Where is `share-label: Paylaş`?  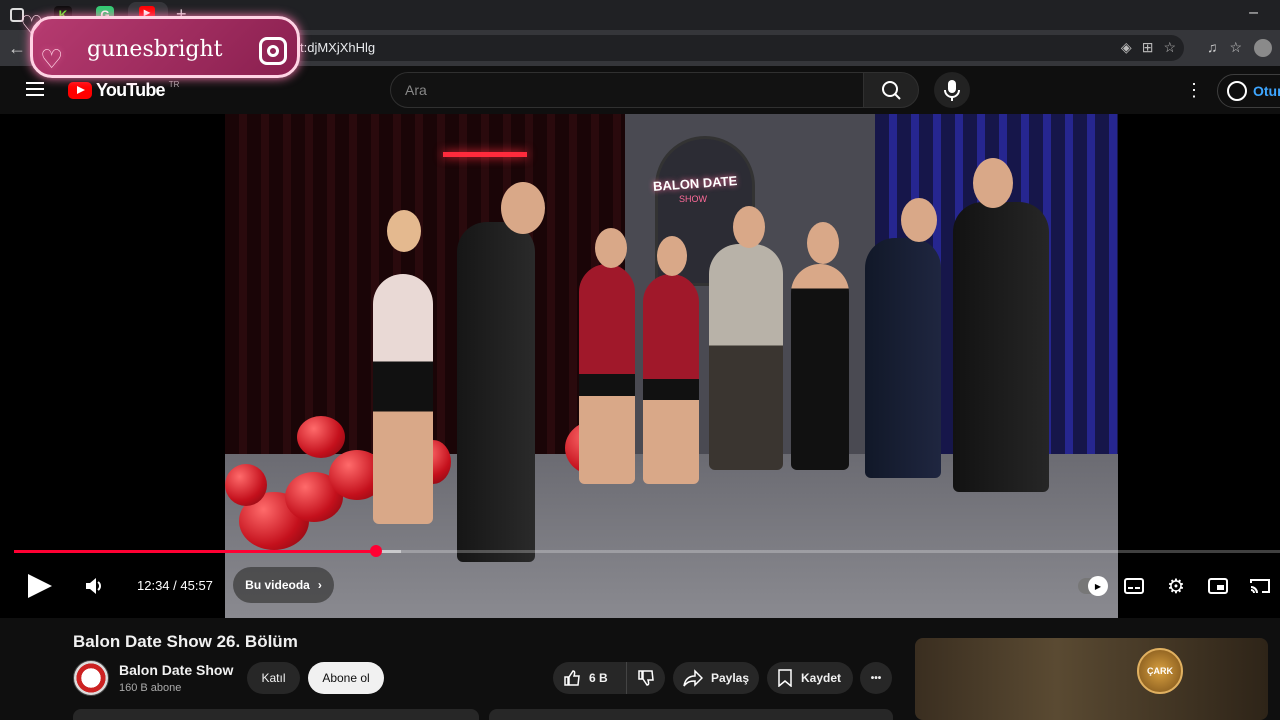
share-label: Paylaş is located at coordinates (730, 678).